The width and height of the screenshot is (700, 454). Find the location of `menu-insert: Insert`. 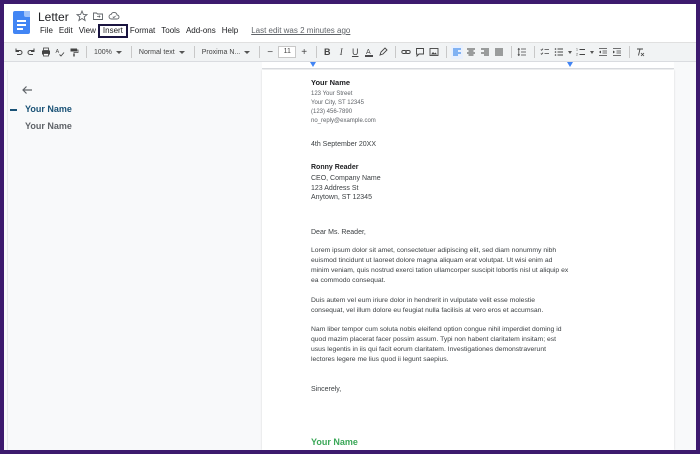

menu-insert: Insert is located at coordinates (112, 31).